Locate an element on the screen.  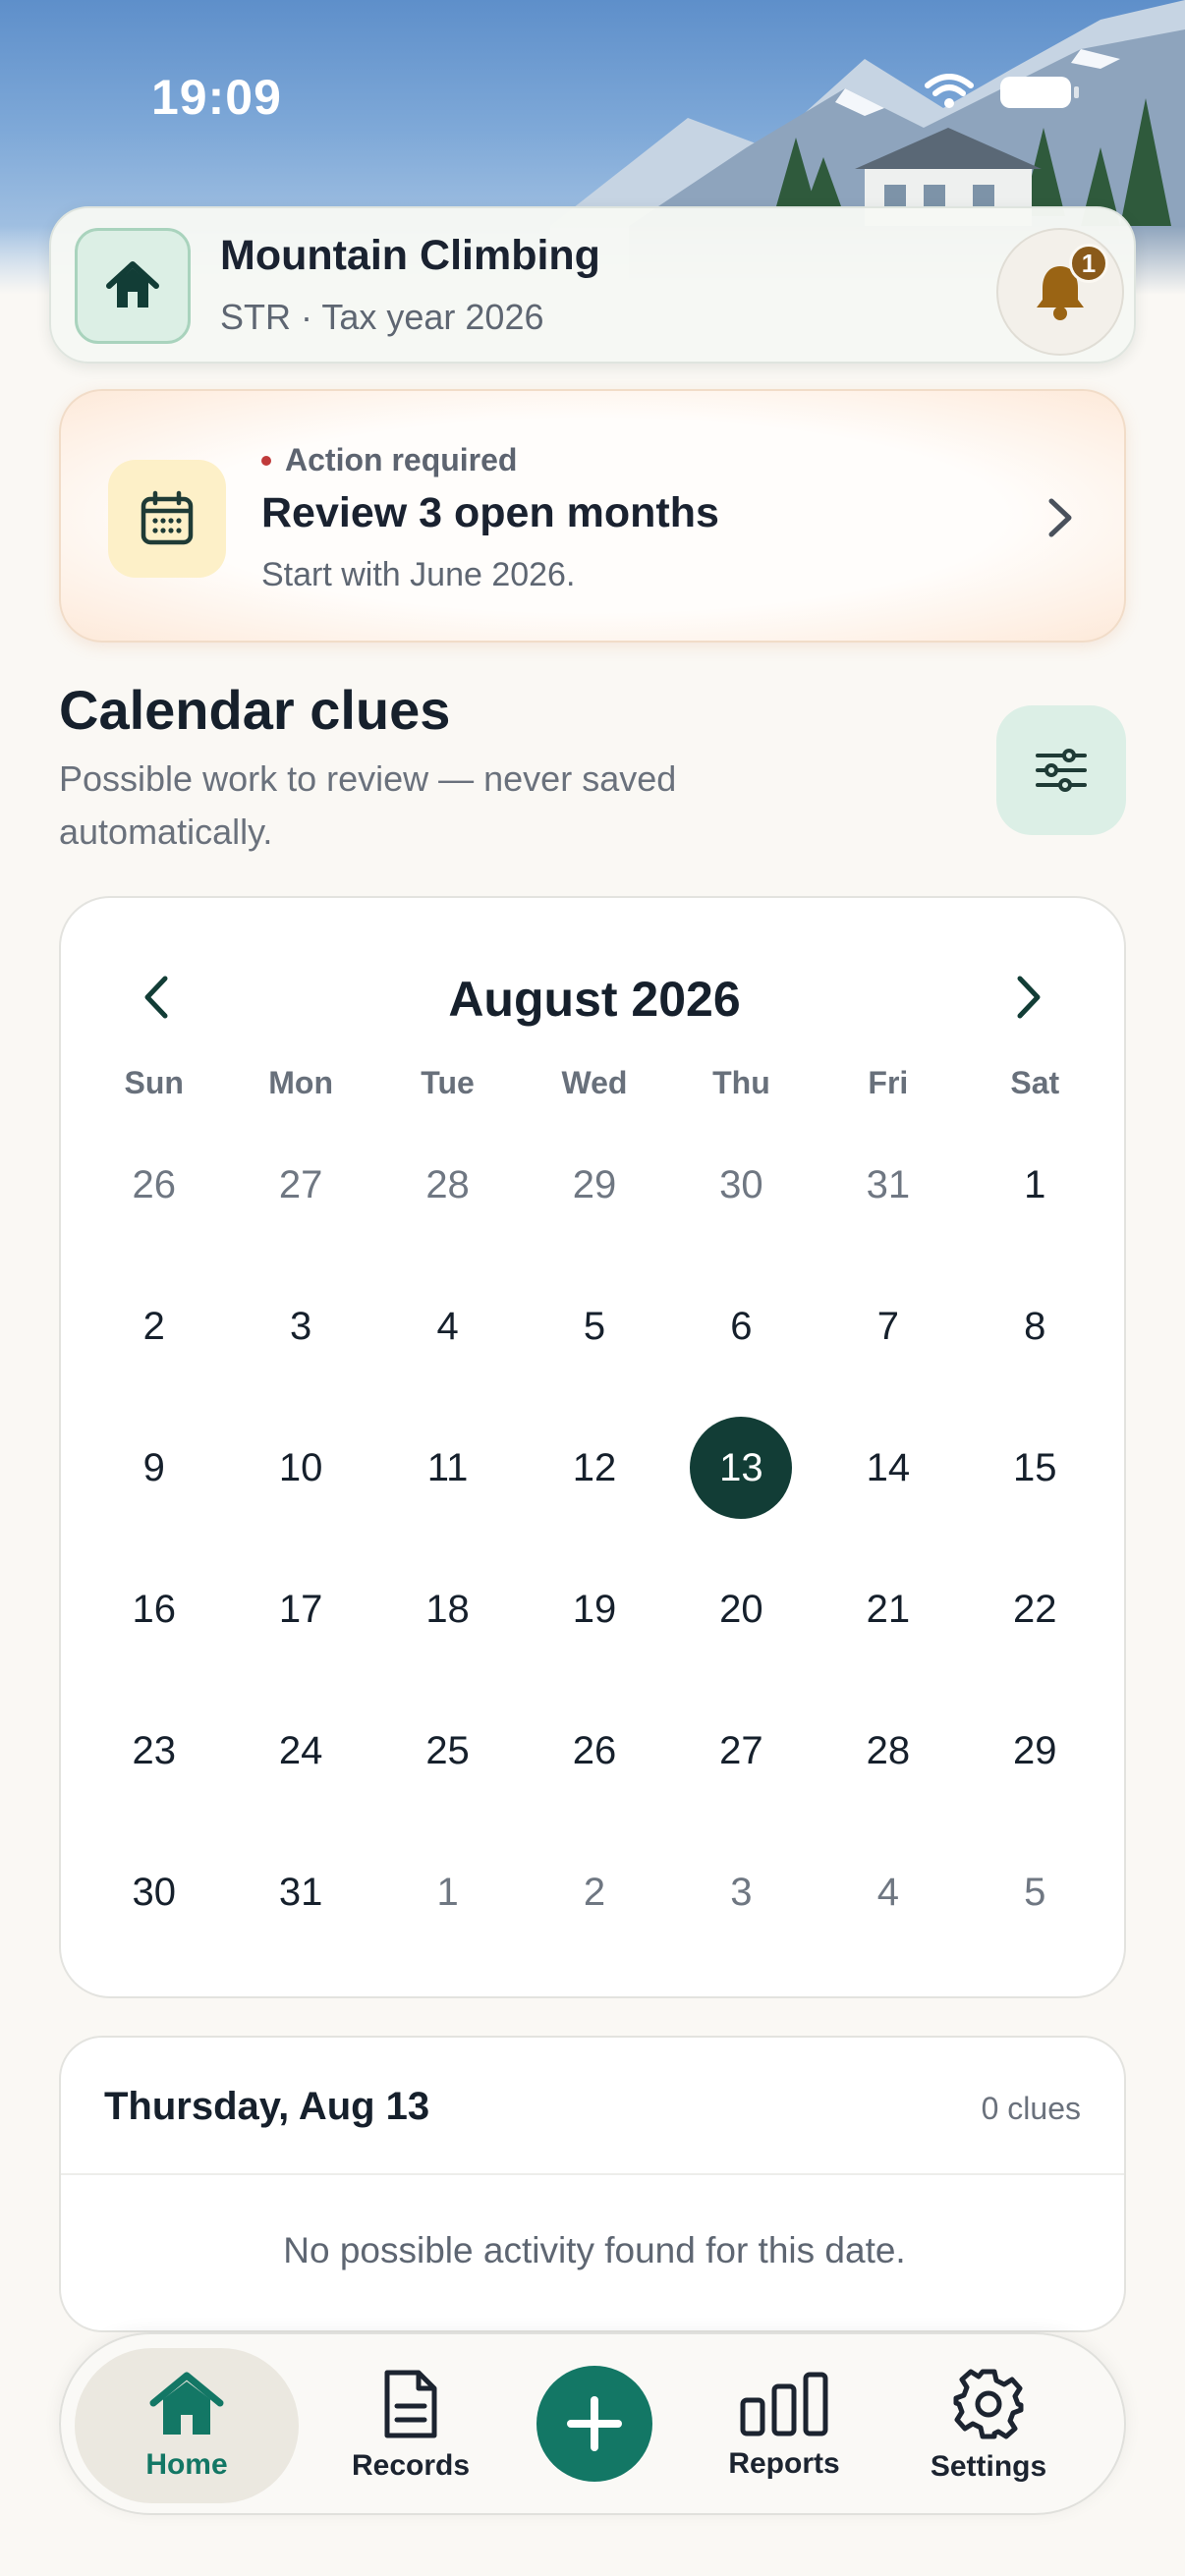
plus-icon is located at coordinates (594, 2423).